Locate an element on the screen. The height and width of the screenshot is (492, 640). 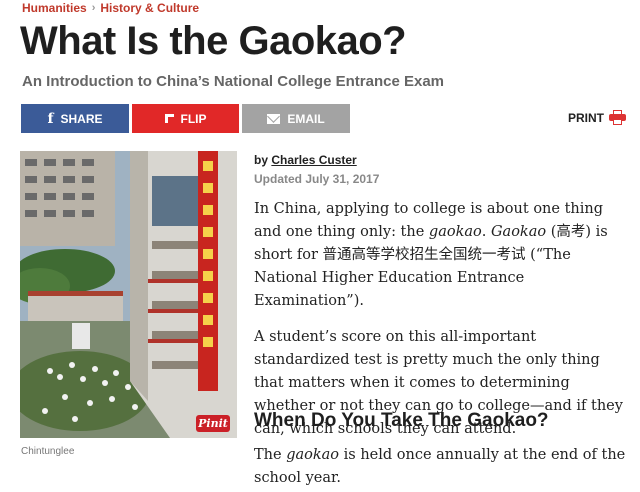
flipboard-share-button: FLIP is located at coordinates (185, 118).